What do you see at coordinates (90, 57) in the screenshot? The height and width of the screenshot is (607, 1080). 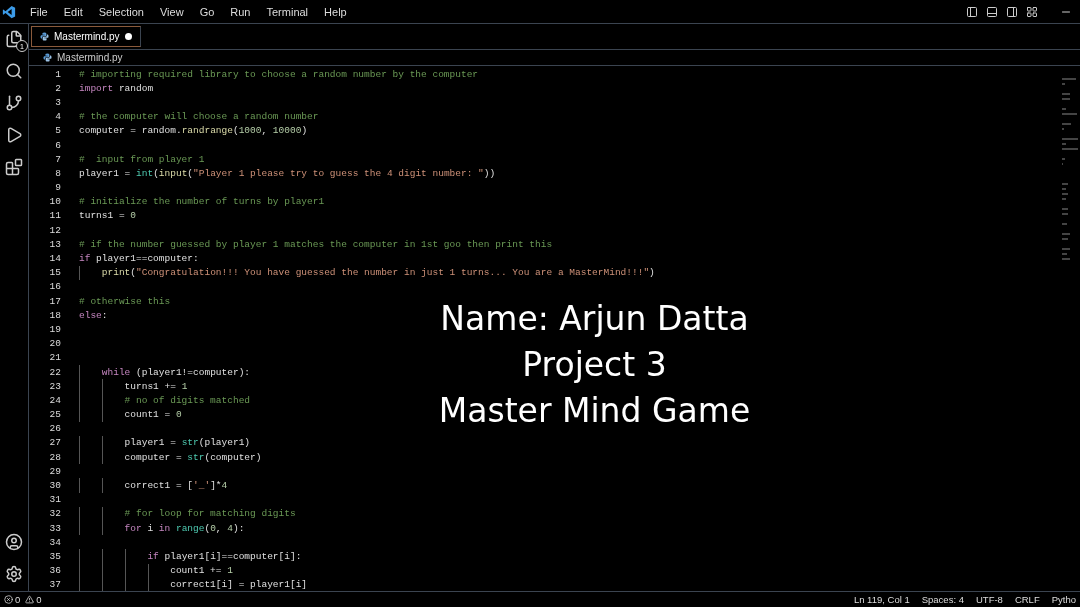 I see `breadcrumb-item: Mastermind.py` at bounding box center [90, 57].